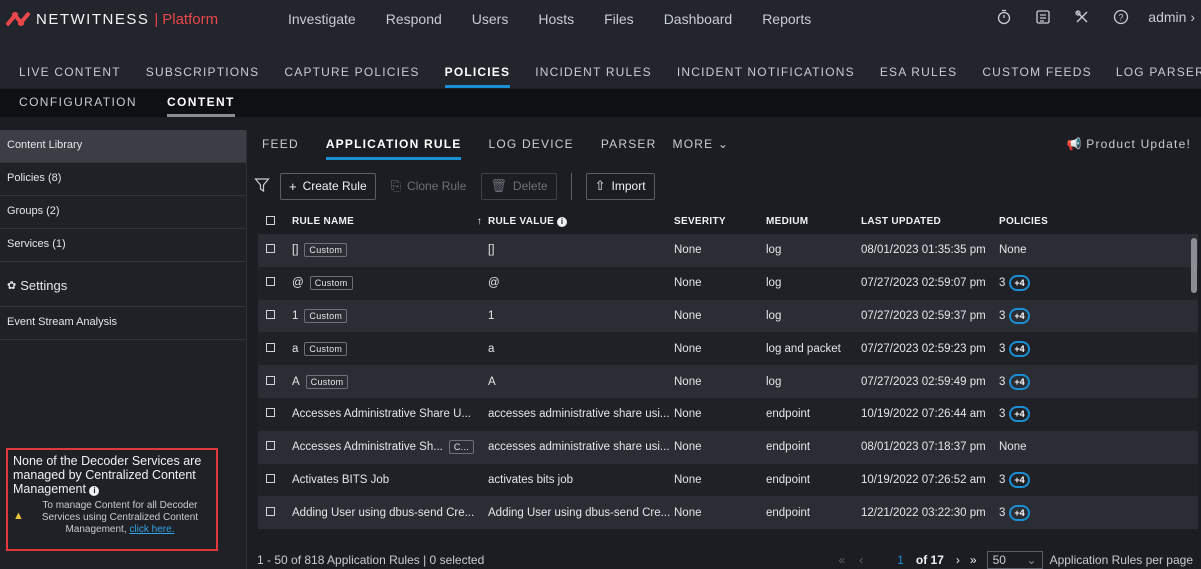 The width and height of the screenshot is (1201, 569). What do you see at coordinates (393, 145) in the screenshot?
I see `tab-application-rule: APPLICATION RULE` at bounding box center [393, 145].